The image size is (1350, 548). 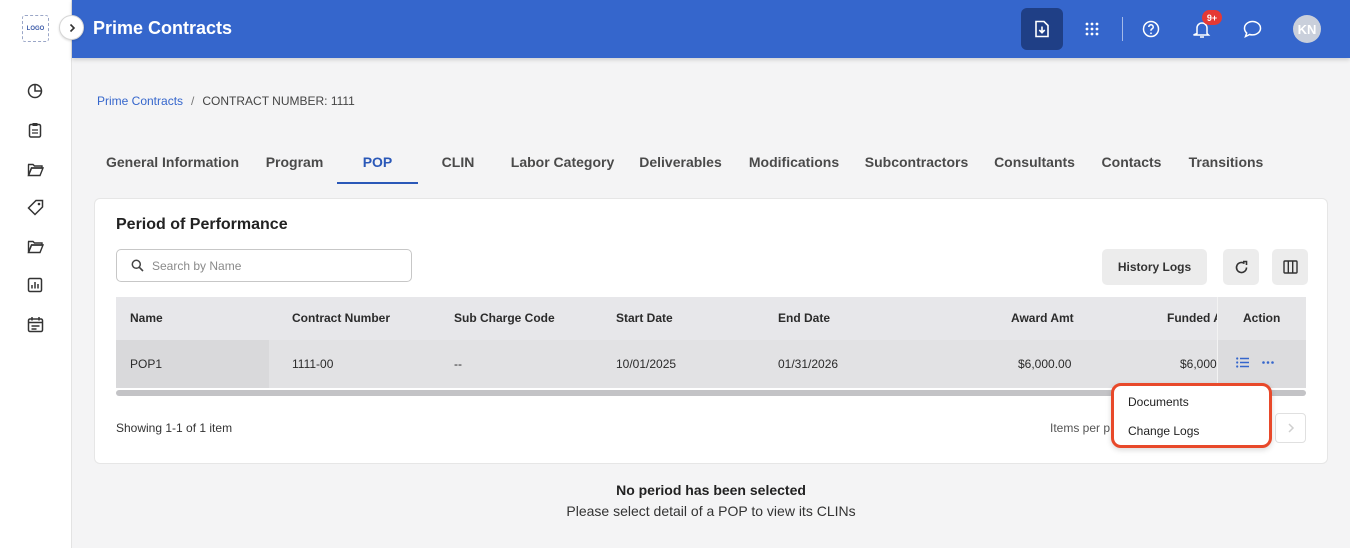 I want to click on calendar-icon, so click(x=35, y=324).